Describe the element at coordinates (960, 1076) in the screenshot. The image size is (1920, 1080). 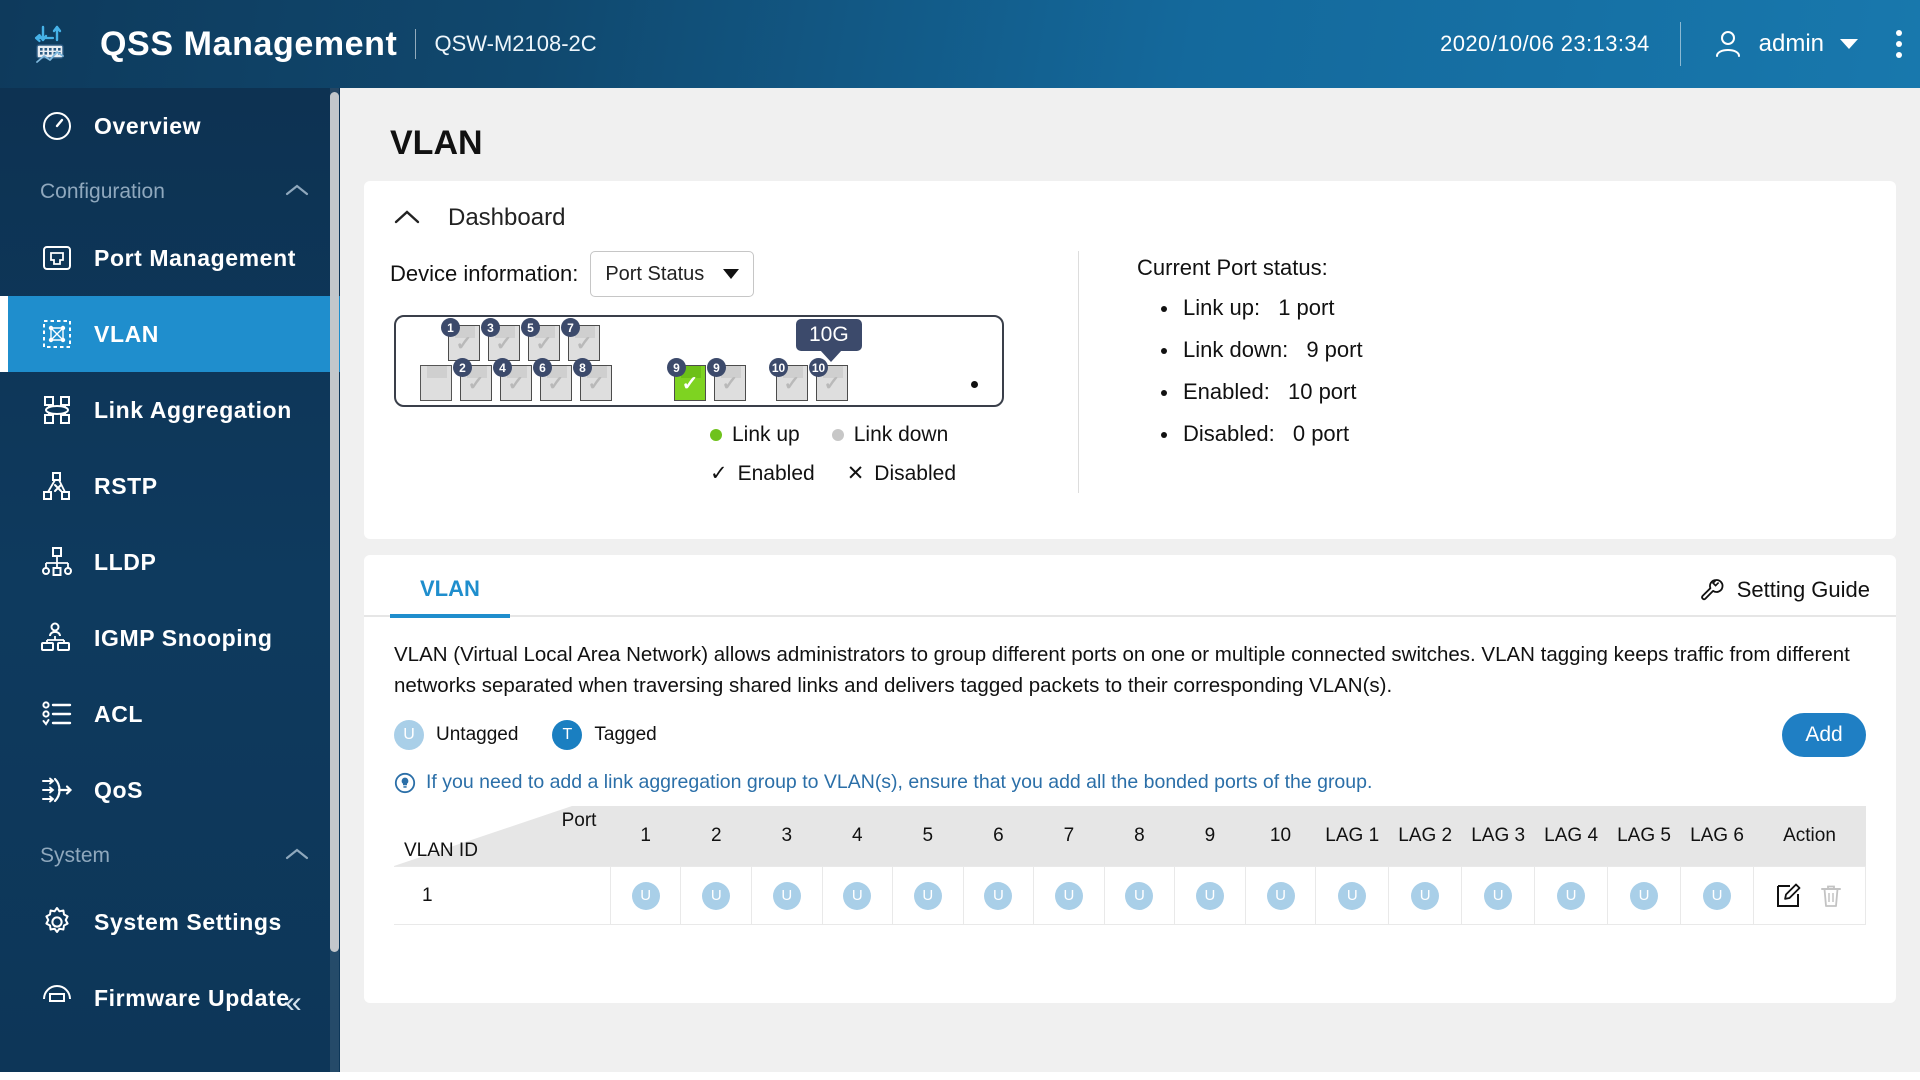
I see `bottom-scrollbar-strip` at that location.